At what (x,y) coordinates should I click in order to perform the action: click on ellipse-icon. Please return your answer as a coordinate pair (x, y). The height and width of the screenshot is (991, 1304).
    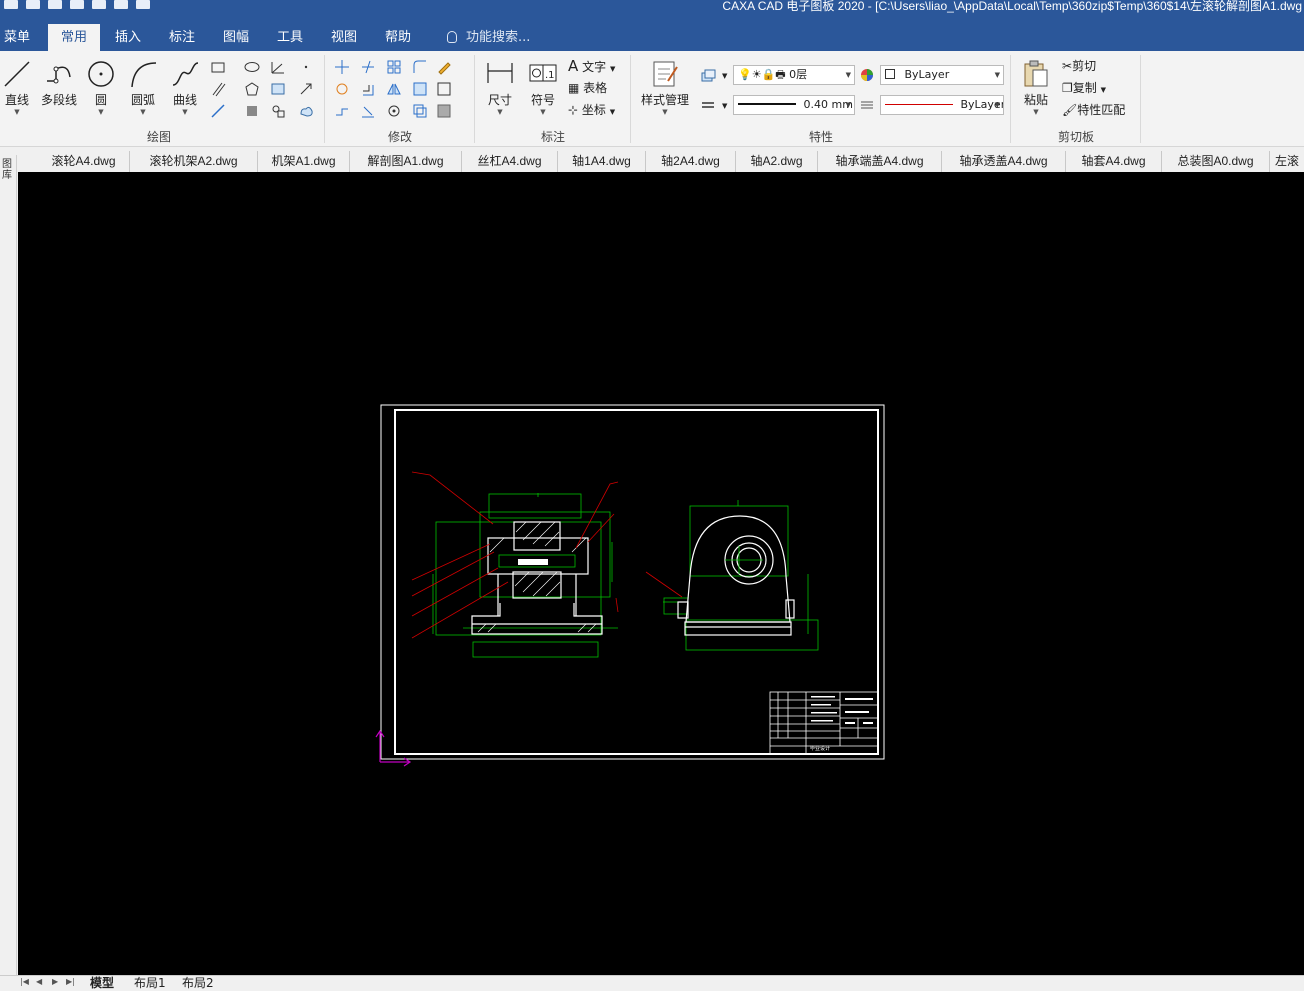
    Looking at the image, I should click on (252, 67).